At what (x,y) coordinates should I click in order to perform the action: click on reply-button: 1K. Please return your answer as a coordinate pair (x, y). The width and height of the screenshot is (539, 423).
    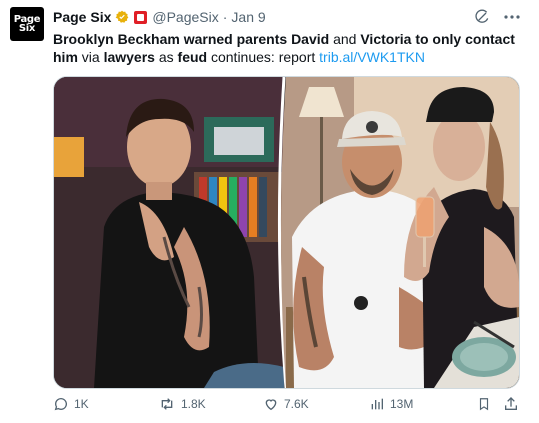
    Looking at the image, I should click on (71, 404).